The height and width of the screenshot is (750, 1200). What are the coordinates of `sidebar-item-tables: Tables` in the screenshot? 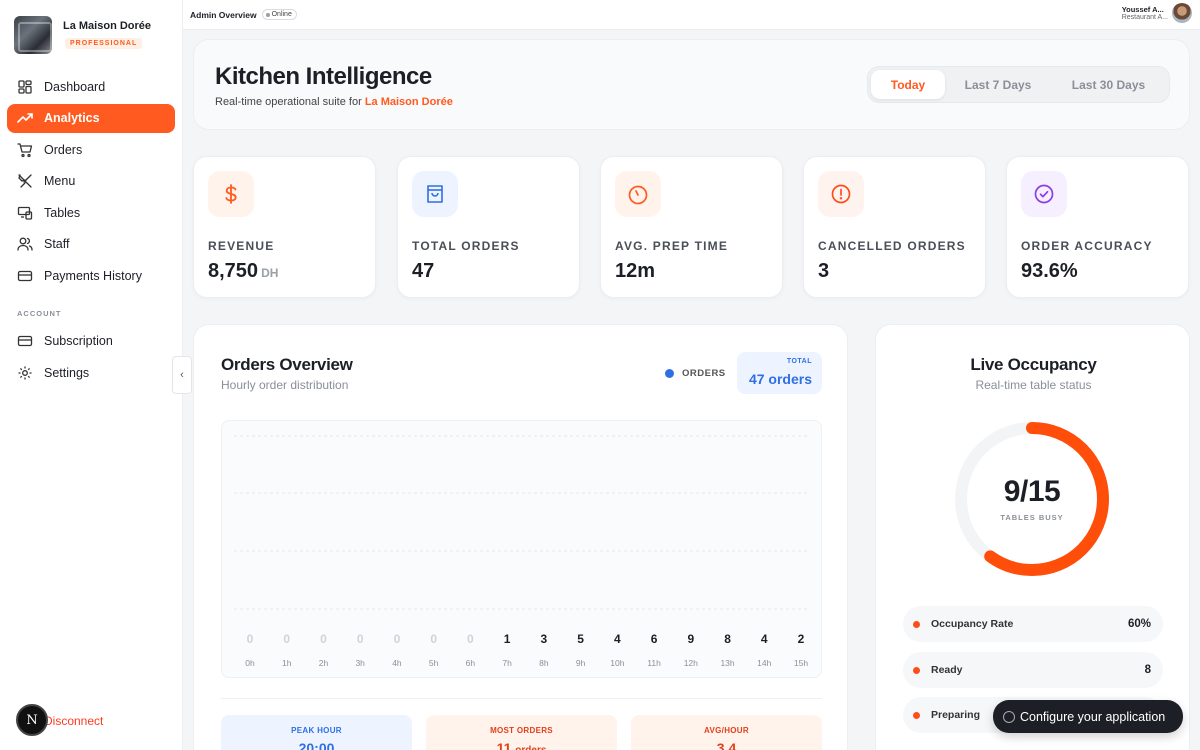 It's located at (91, 212).